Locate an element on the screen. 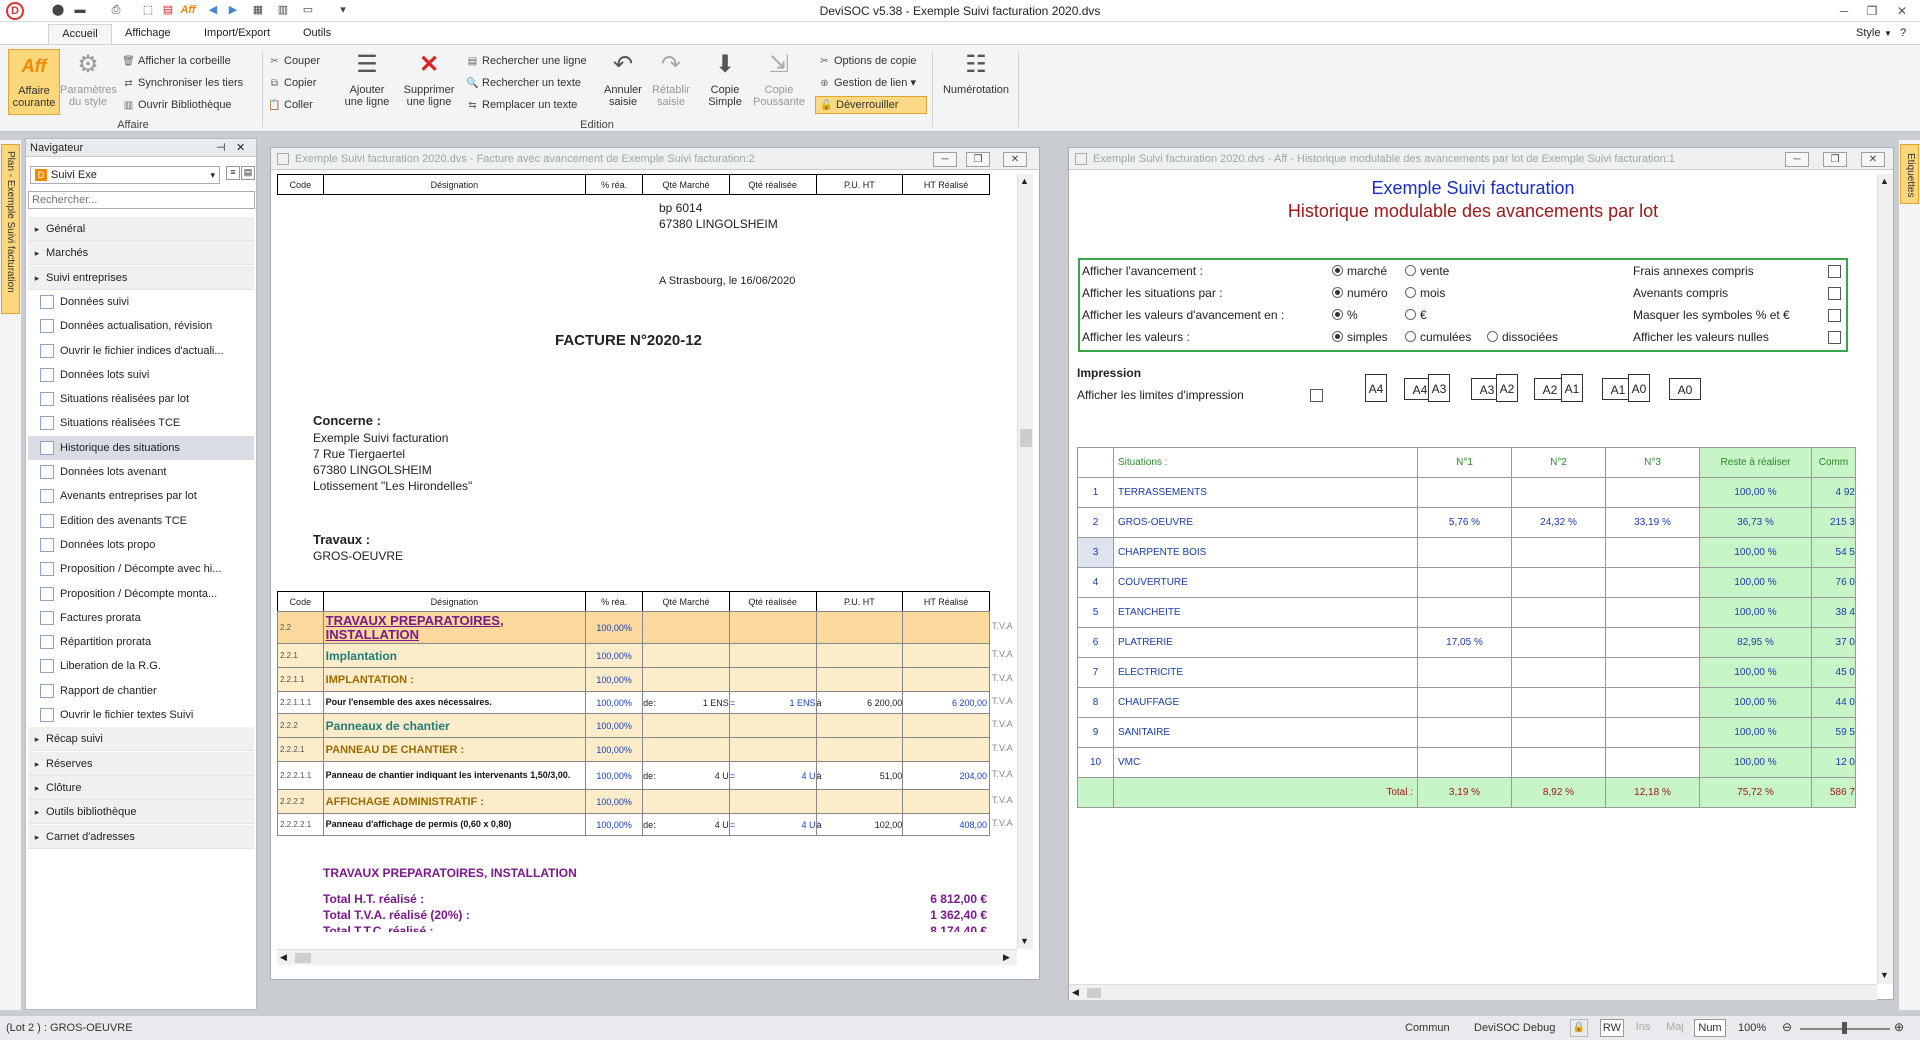 The width and height of the screenshot is (1920, 1040). history-hscroll: ◀ is located at coordinates (1473, 992).